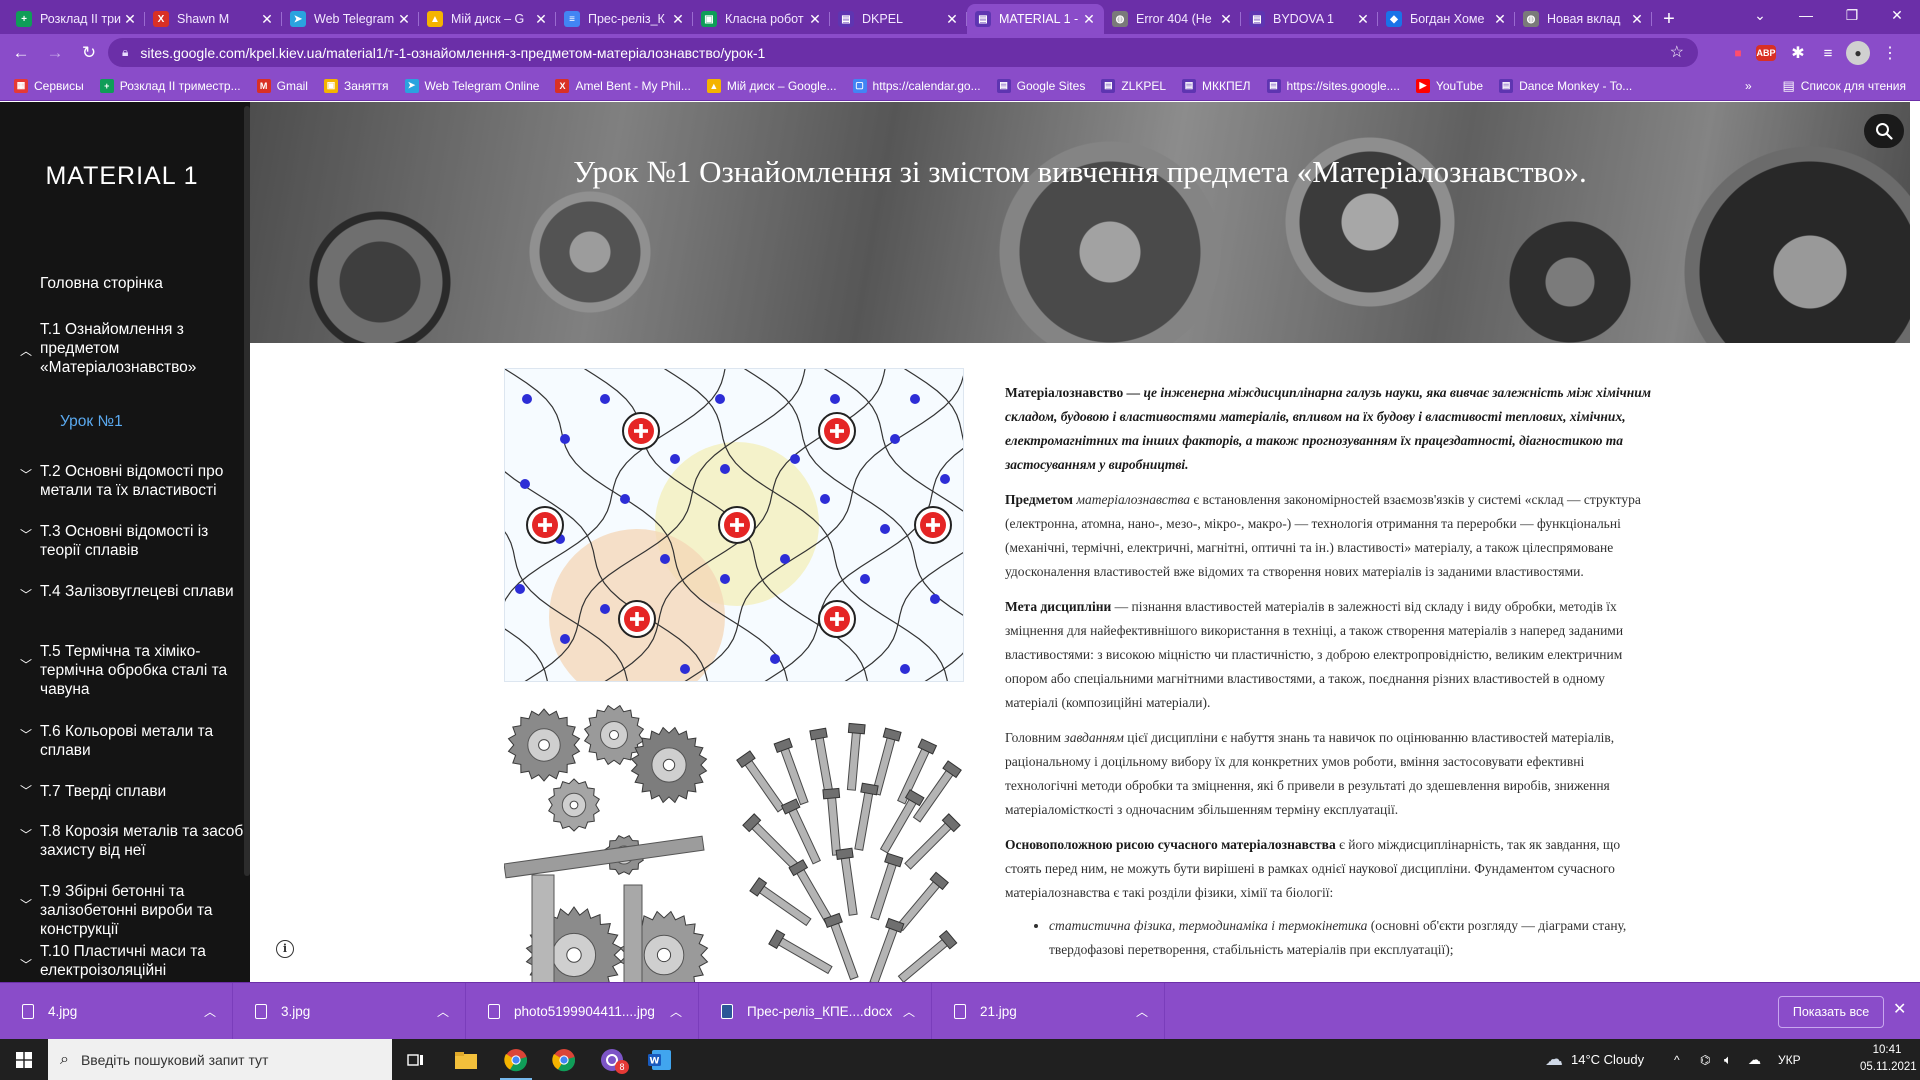 Image resolution: width=1920 pixels, height=1080 pixels. Describe the element at coordinates (349, 1011) in the screenshot. I see `download-item: 3.jpg ︿` at that location.